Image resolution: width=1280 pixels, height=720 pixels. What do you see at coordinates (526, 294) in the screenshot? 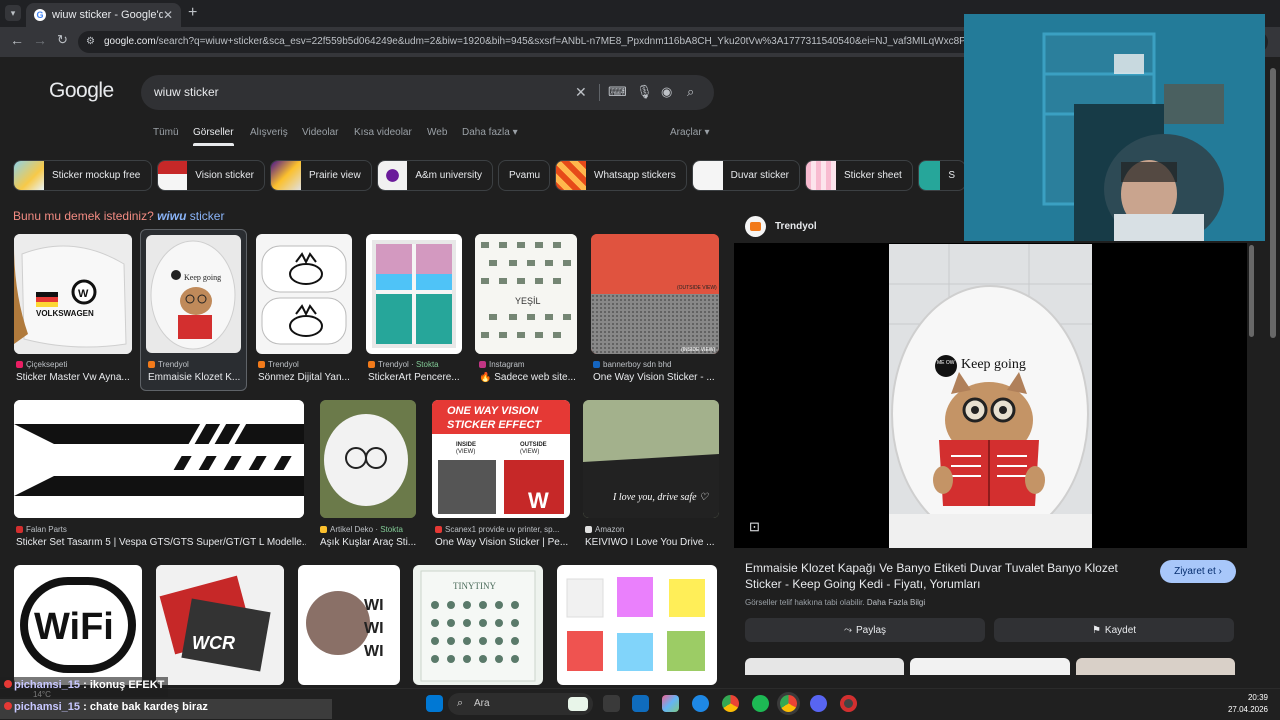
I see `result-image-yesil: YEŞİL` at bounding box center [526, 294].